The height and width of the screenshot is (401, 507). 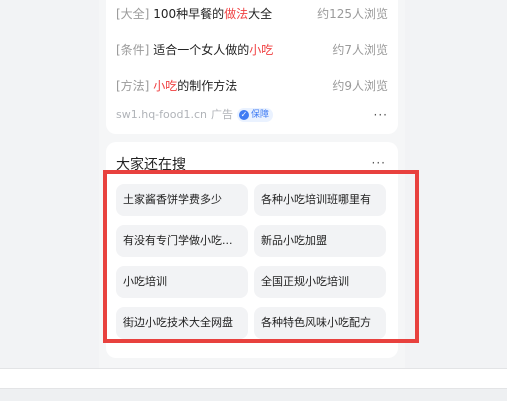 I want to click on source-domain: sw1.hq-food1.cn, so click(x=161, y=114).